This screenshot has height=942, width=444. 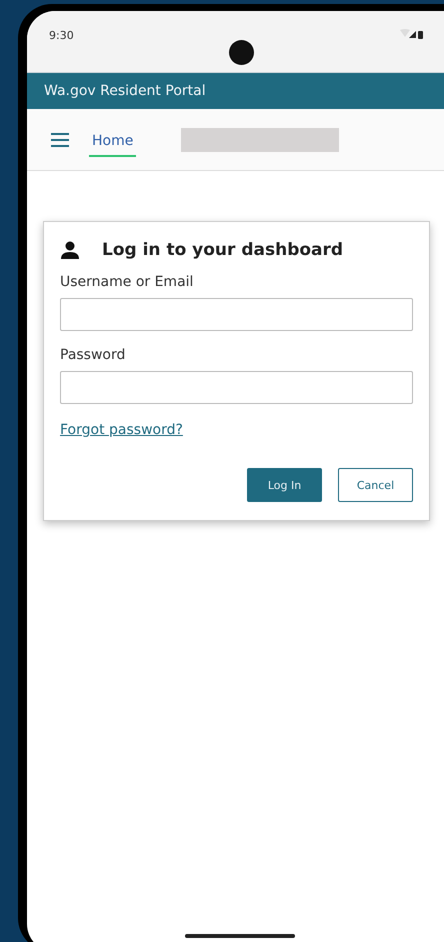 I want to click on login-button: Log In, so click(x=284, y=485).